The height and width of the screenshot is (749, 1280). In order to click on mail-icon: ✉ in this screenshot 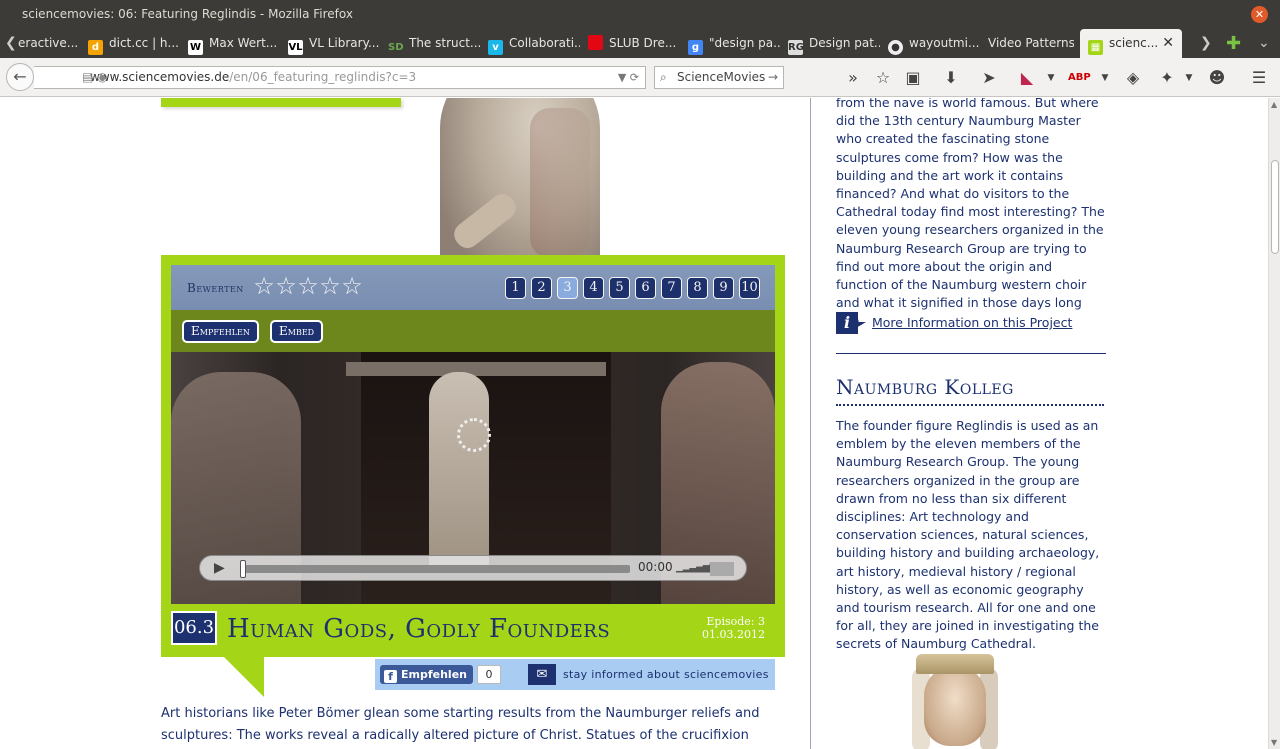, I will do `click(542, 674)`.